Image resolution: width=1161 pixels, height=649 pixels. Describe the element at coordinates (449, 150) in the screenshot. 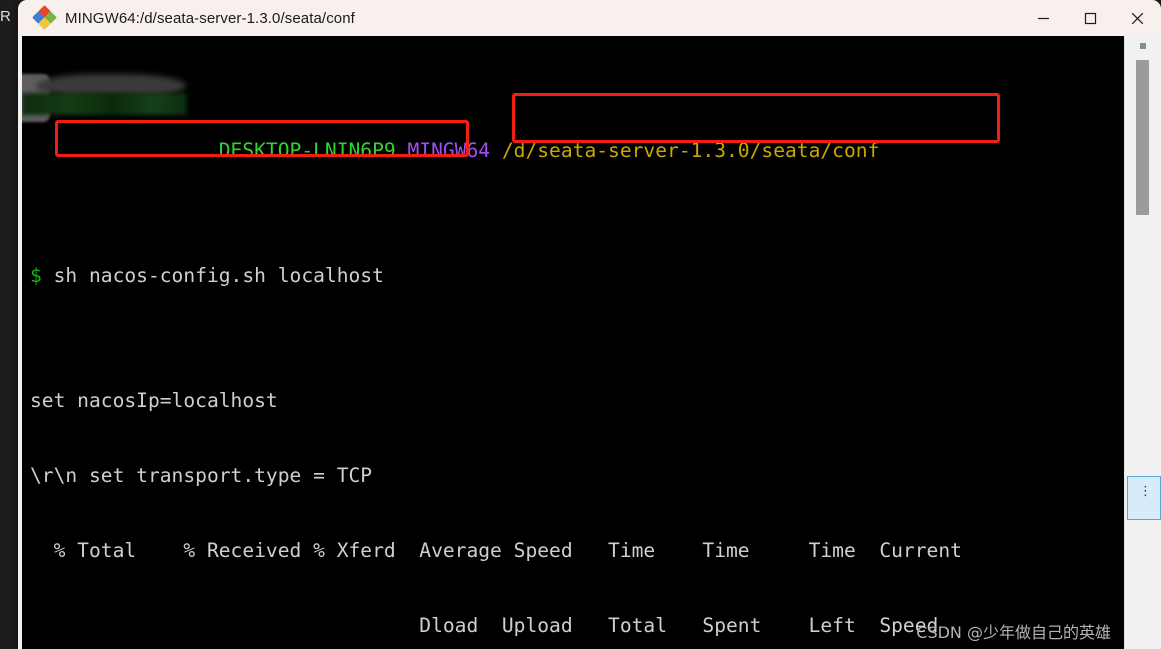

I see `prompt-shell: MINGW64` at that location.